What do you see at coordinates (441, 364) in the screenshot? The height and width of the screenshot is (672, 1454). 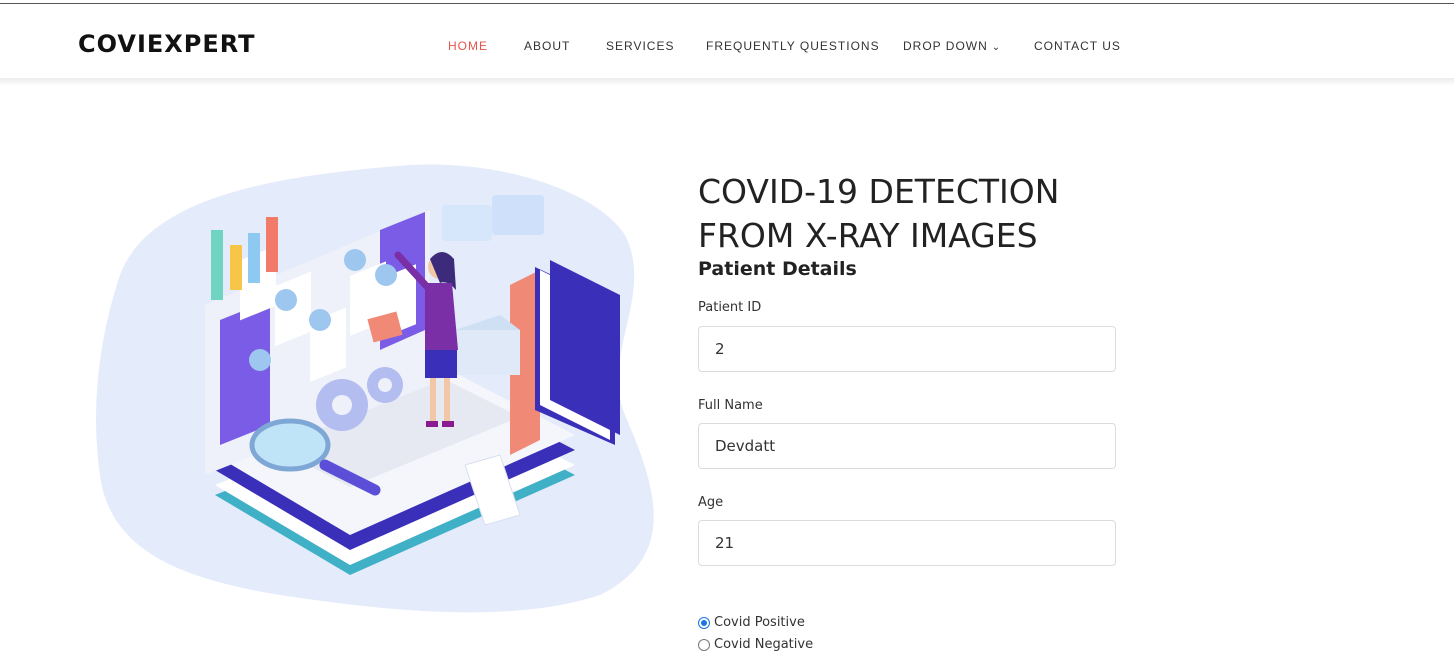 I see `person-skirt` at bounding box center [441, 364].